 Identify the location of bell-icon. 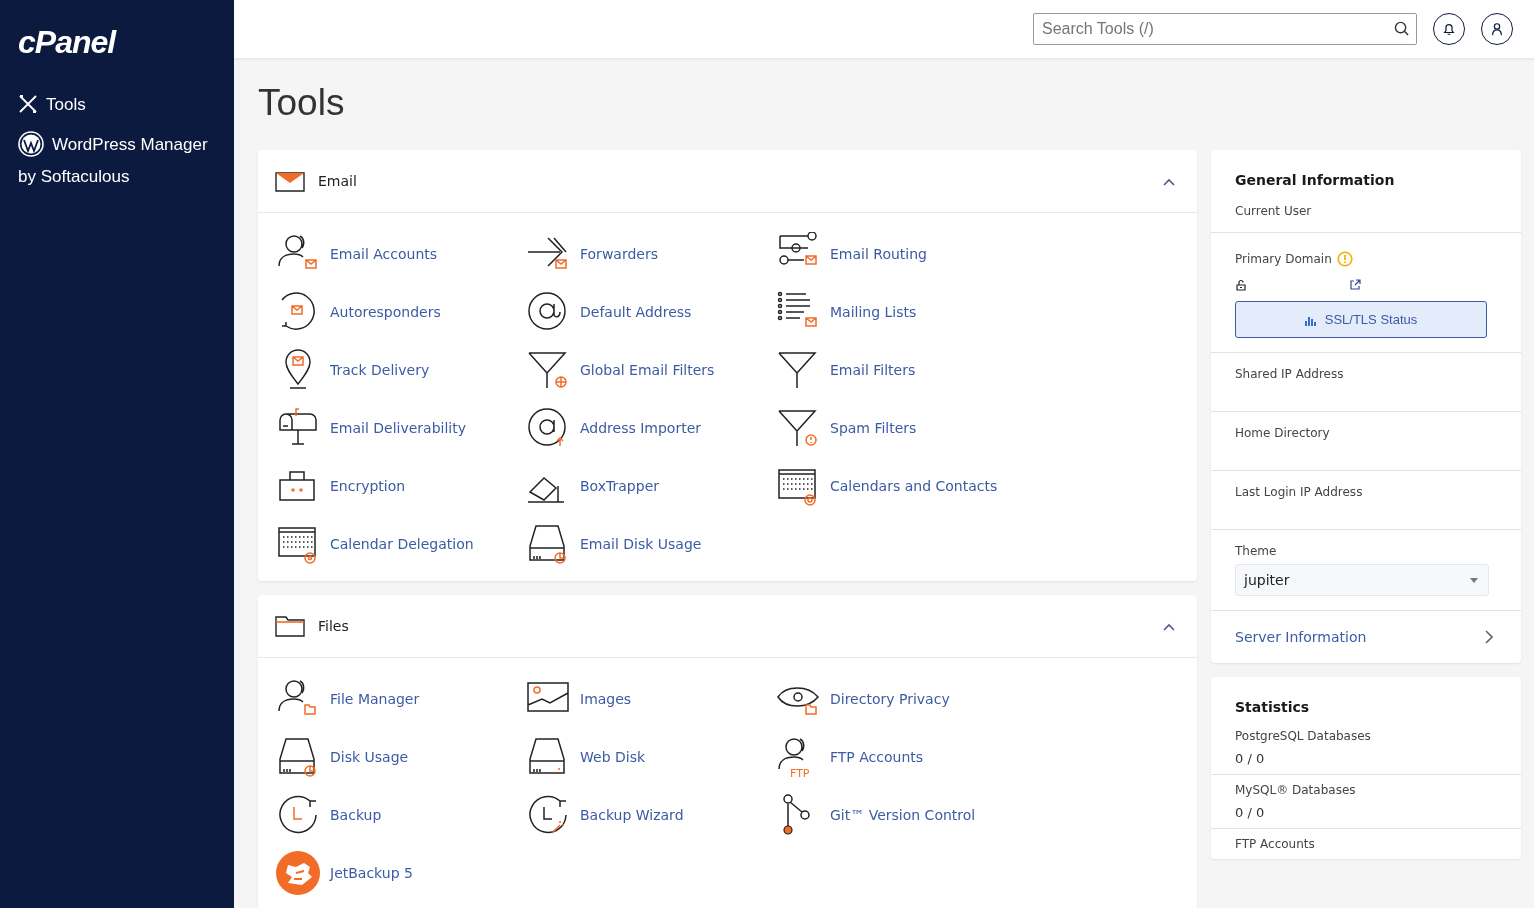
(1449, 29).